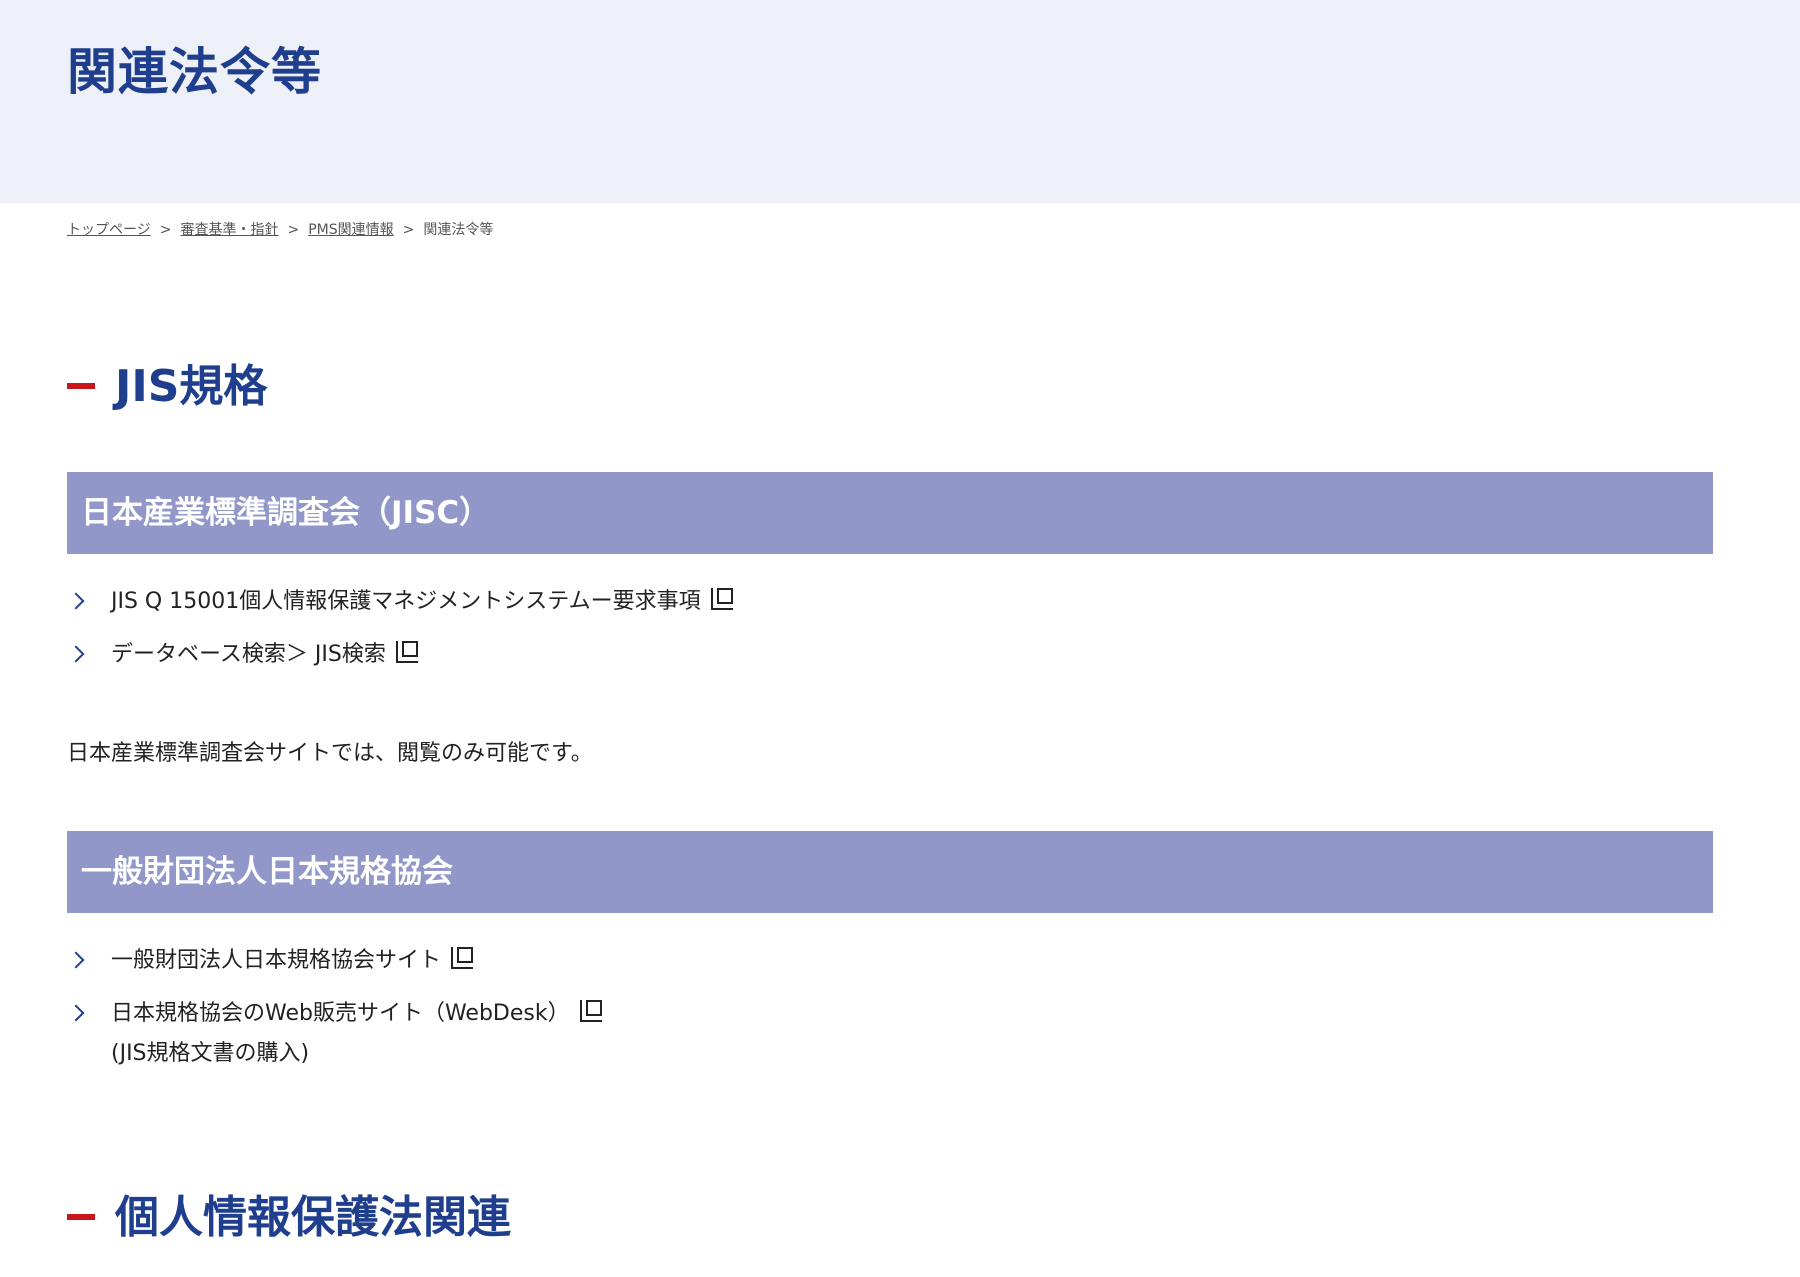 Image resolution: width=1800 pixels, height=1277 pixels. I want to click on section-heading-privacy-law: 個人情報保護法関連, so click(289, 1218).